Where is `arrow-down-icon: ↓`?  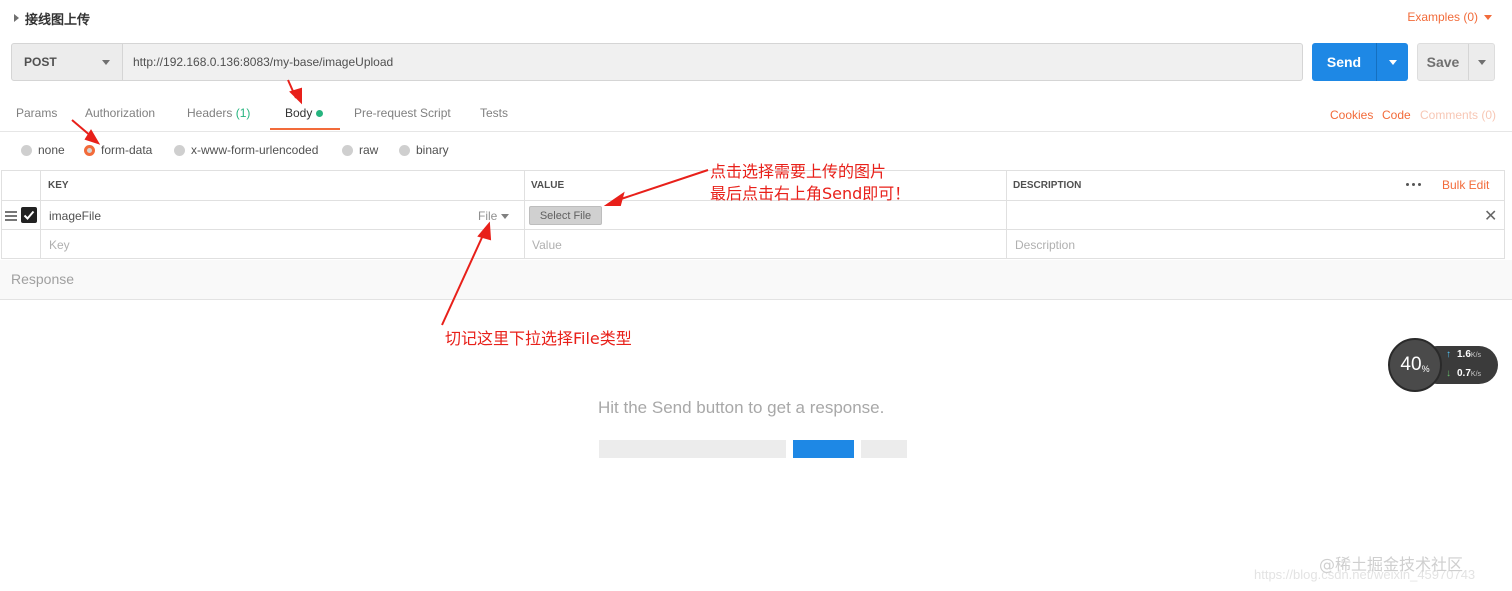 arrow-down-icon: ↓ is located at coordinates (1448, 373).